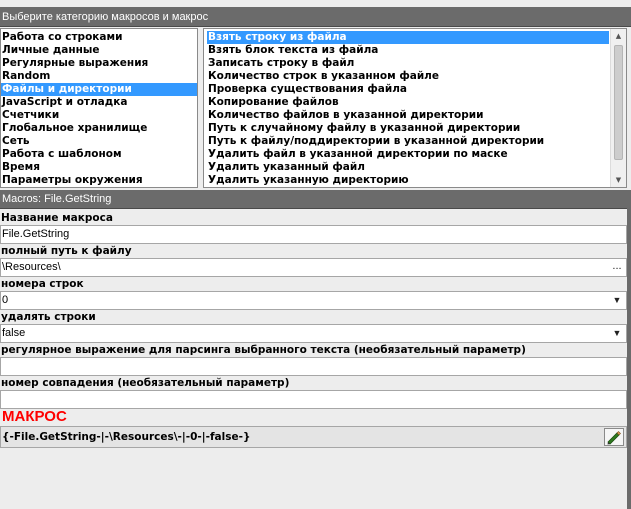 This screenshot has width=631, height=509. Describe the element at coordinates (313, 300) in the screenshot. I see `line-numbers-select: 0 ▼` at that location.